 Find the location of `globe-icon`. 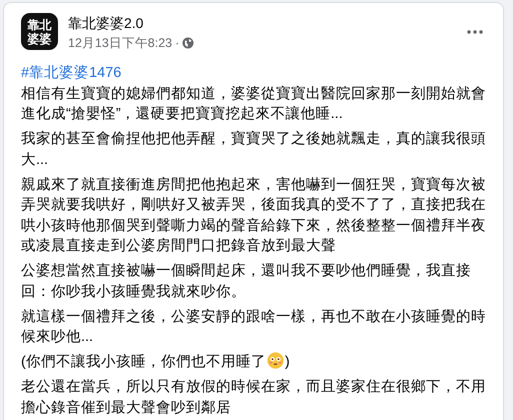

globe-icon is located at coordinates (188, 43).